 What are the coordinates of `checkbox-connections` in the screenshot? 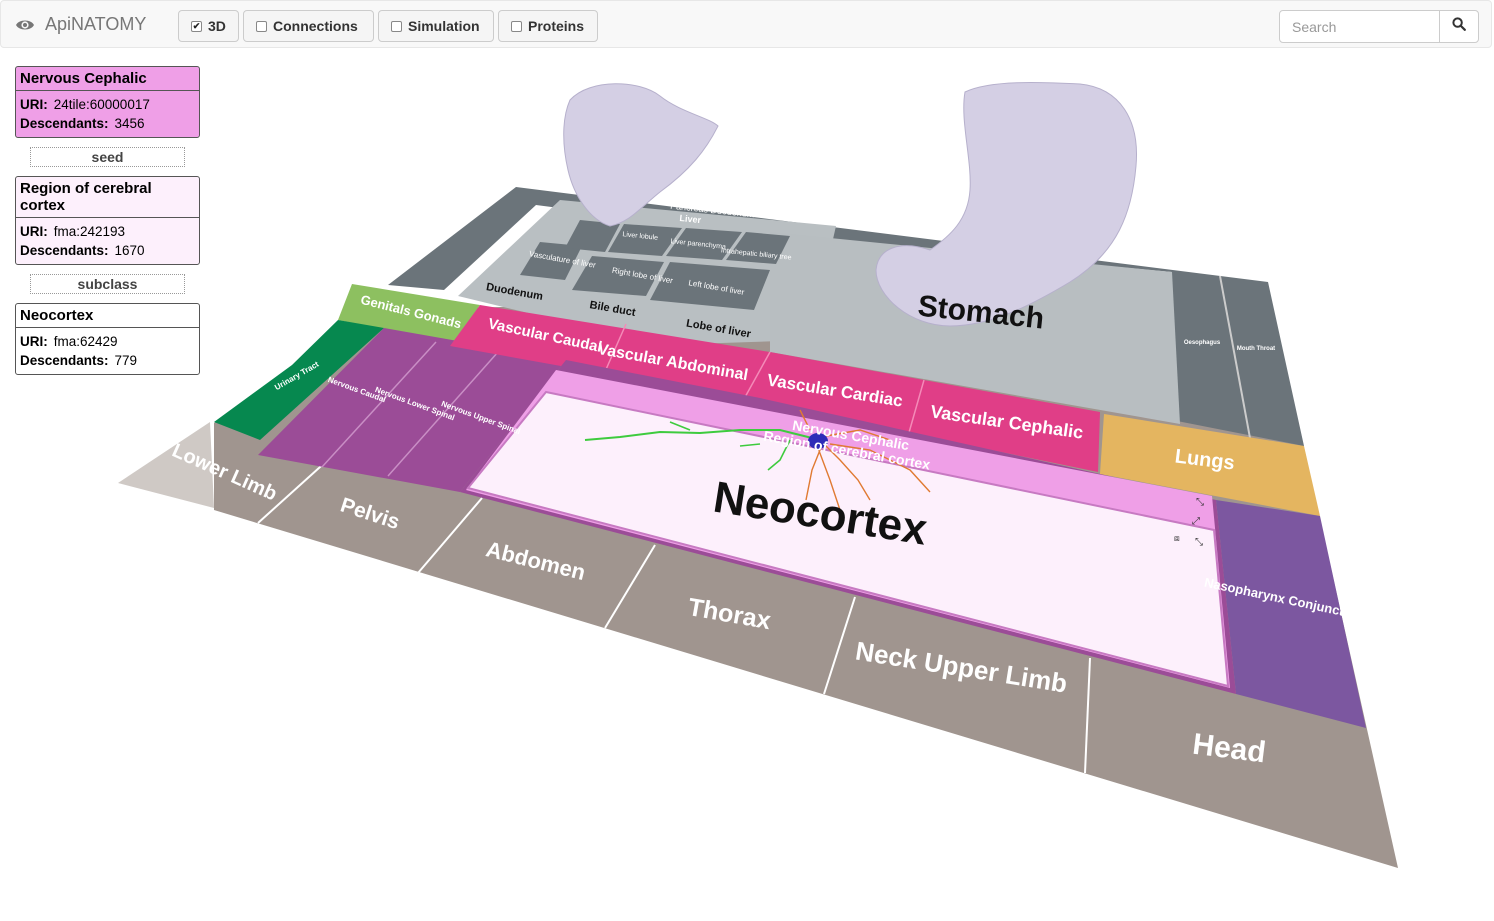 It's located at (261, 26).